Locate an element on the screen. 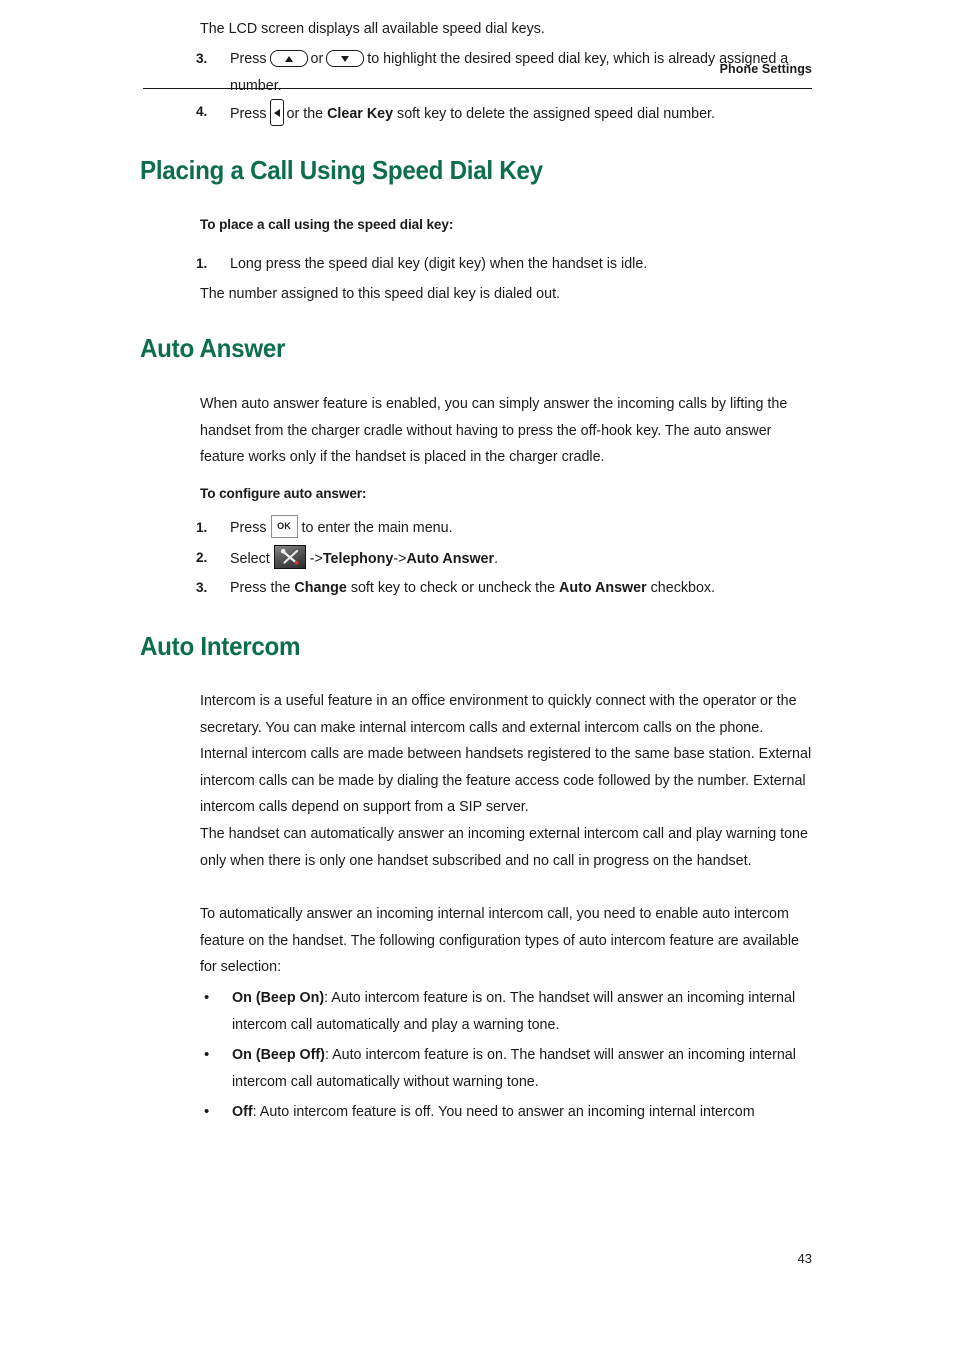 The height and width of the screenshot is (1350, 954). step-text-after: checkbox. is located at coordinates (683, 588).